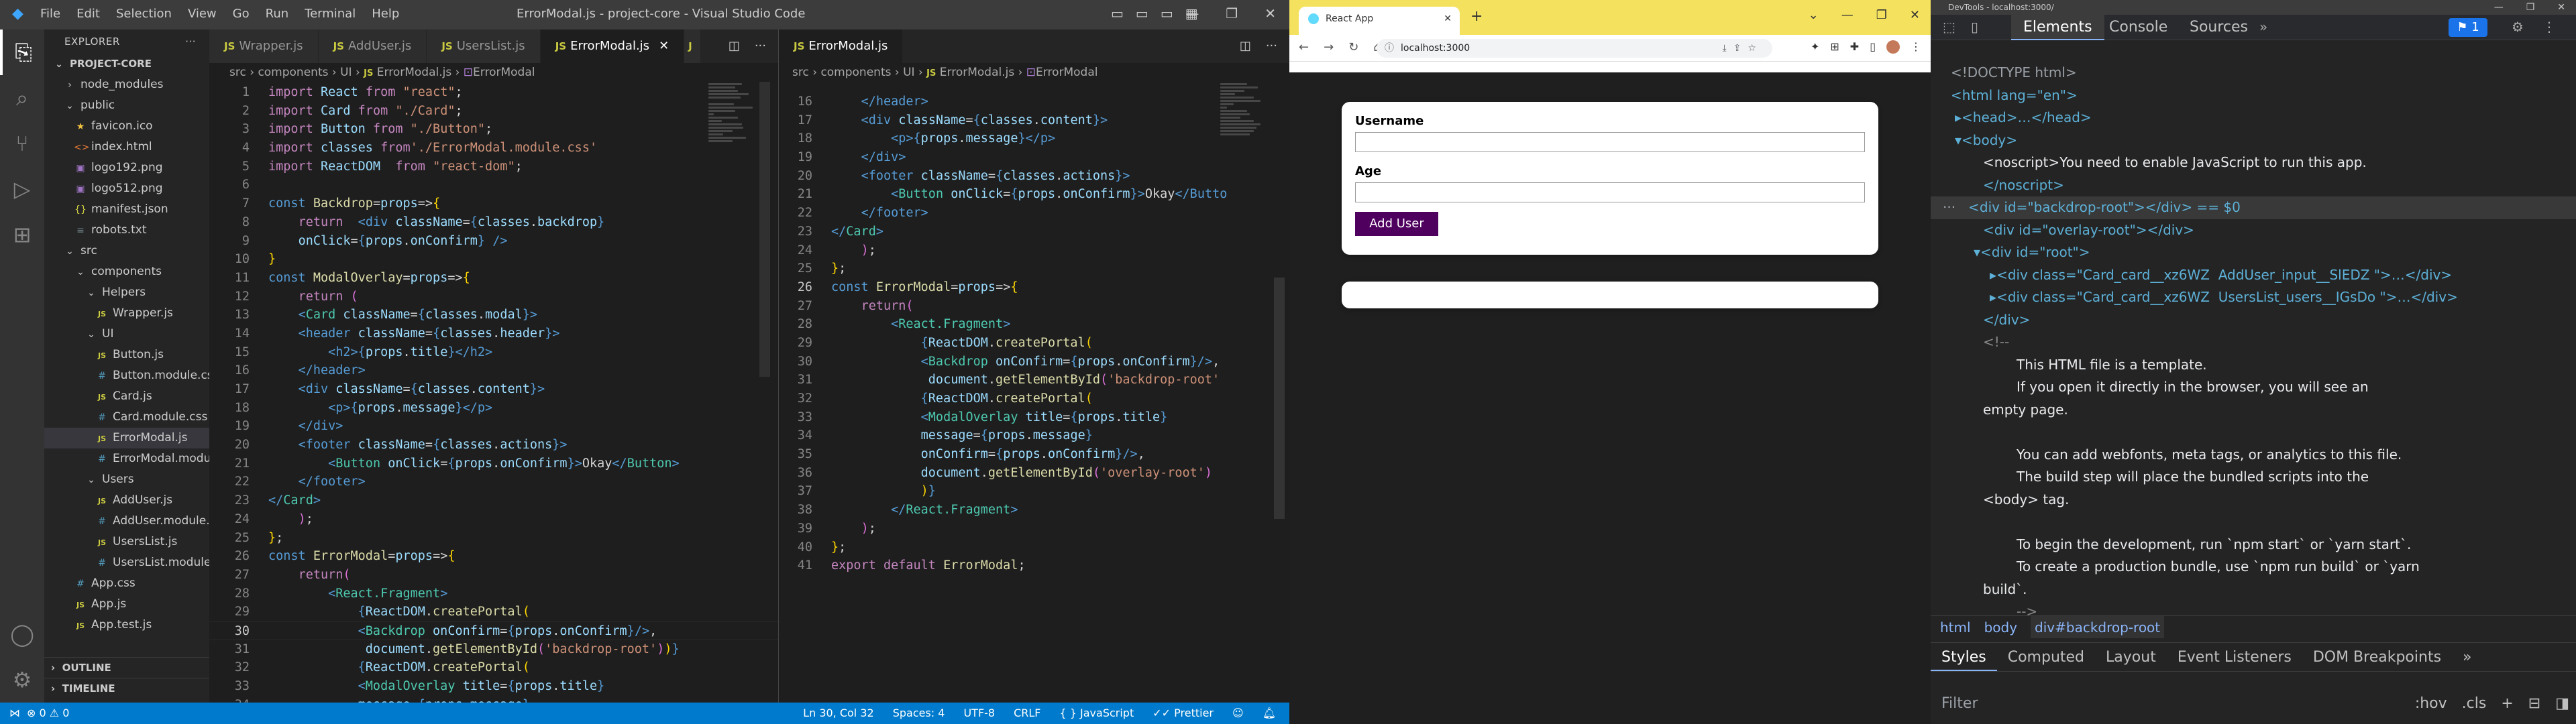 The height and width of the screenshot is (724, 2576). I want to click on tree-file: # Card.module.css, so click(126, 417).